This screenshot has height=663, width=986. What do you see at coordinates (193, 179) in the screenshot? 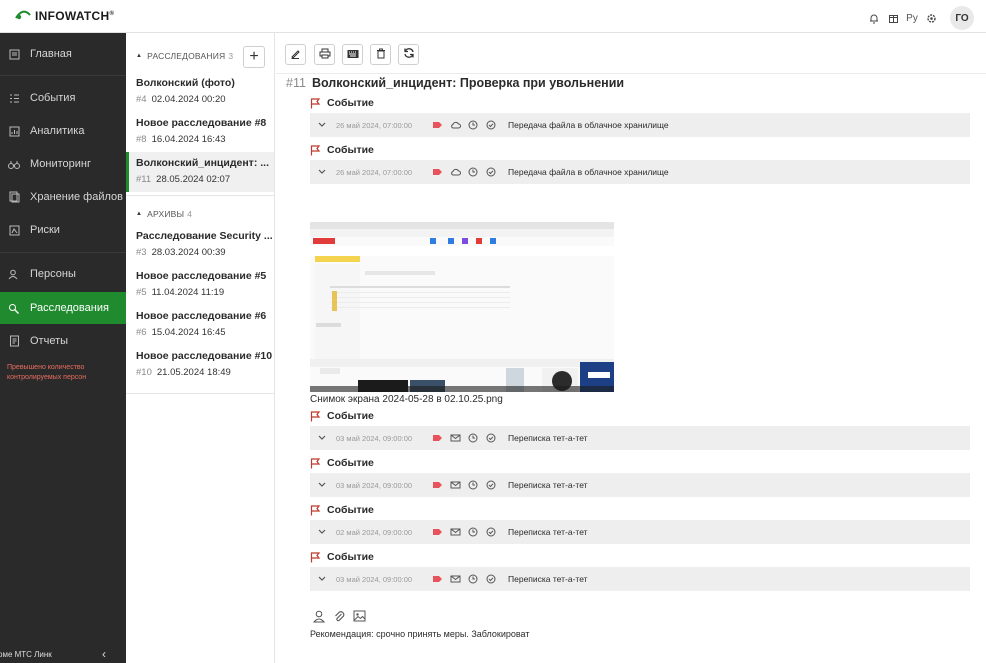
I see `investigation-date: 28.05.2024 02:07` at bounding box center [193, 179].